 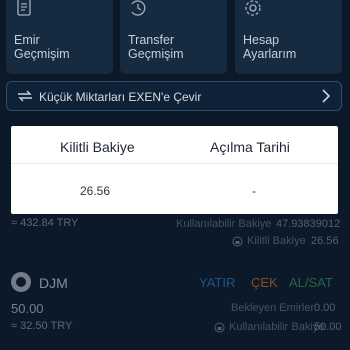 What do you see at coordinates (328, 327) in the screenshot?
I see `asset2-available-value: 50.00` at bounding box center [328, 327].